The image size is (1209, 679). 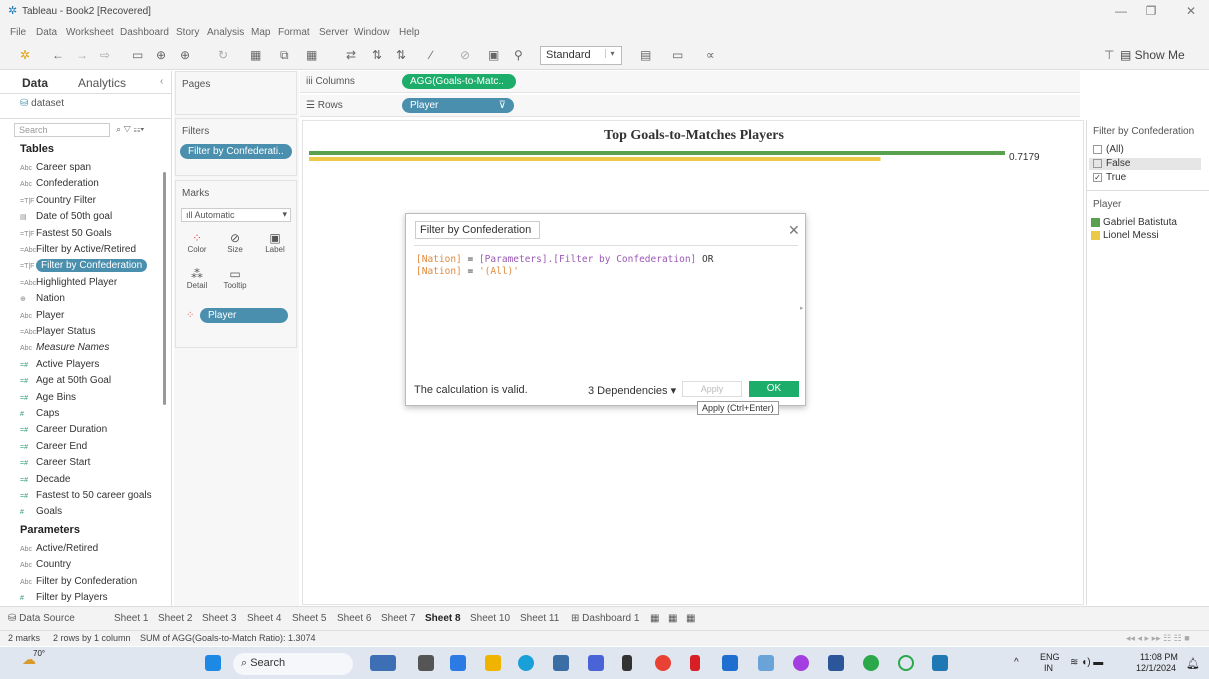 I want to click on sort-asc-icon: ⇅, so click(x=377, y=55).